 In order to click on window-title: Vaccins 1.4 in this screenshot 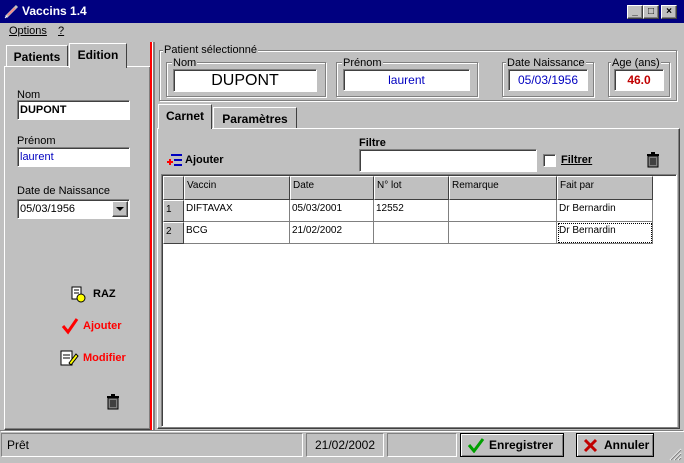, I will do `click(54, 11)`.